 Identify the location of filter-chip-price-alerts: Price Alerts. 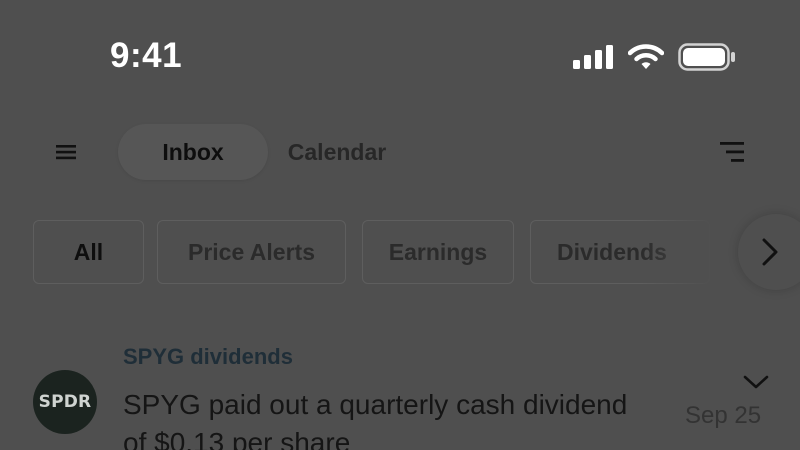
(251, 252).